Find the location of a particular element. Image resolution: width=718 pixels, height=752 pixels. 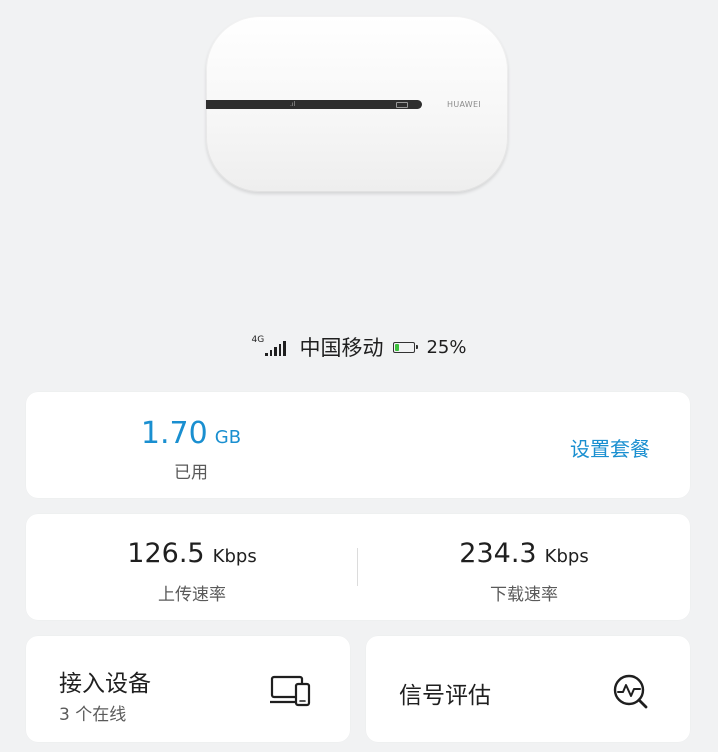

download-rate-label: 下载速率 is located at coordinates (524, 595).